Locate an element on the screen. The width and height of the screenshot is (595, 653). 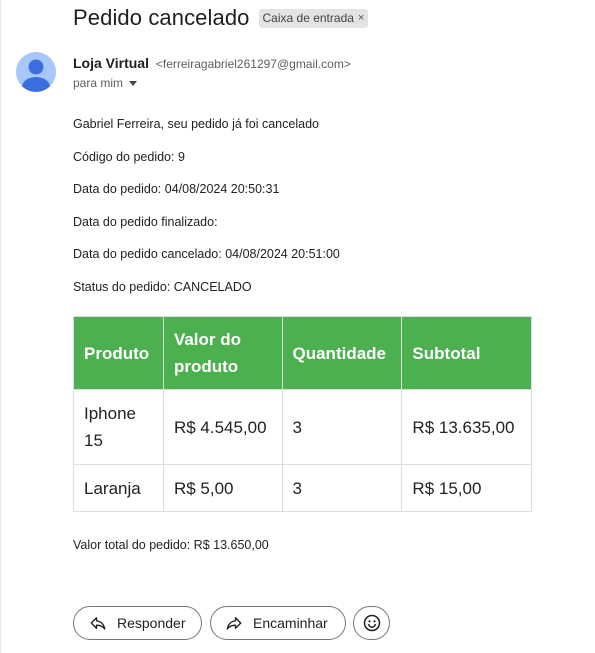
email-subject: Pedido cancelado is located at coordinates (161, 17).